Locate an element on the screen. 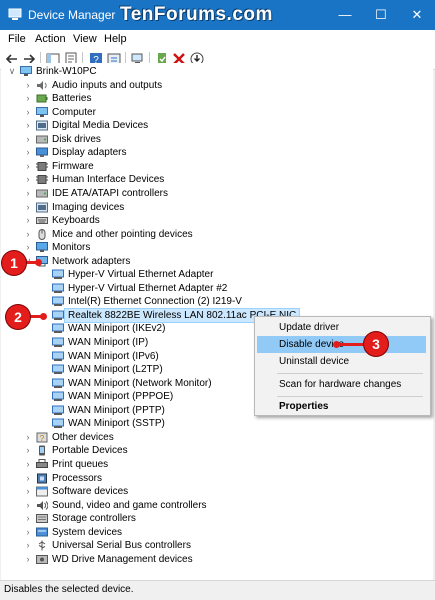  tree-category-network-adapters: ∨Network adapters is located at coordinates (216, 261).